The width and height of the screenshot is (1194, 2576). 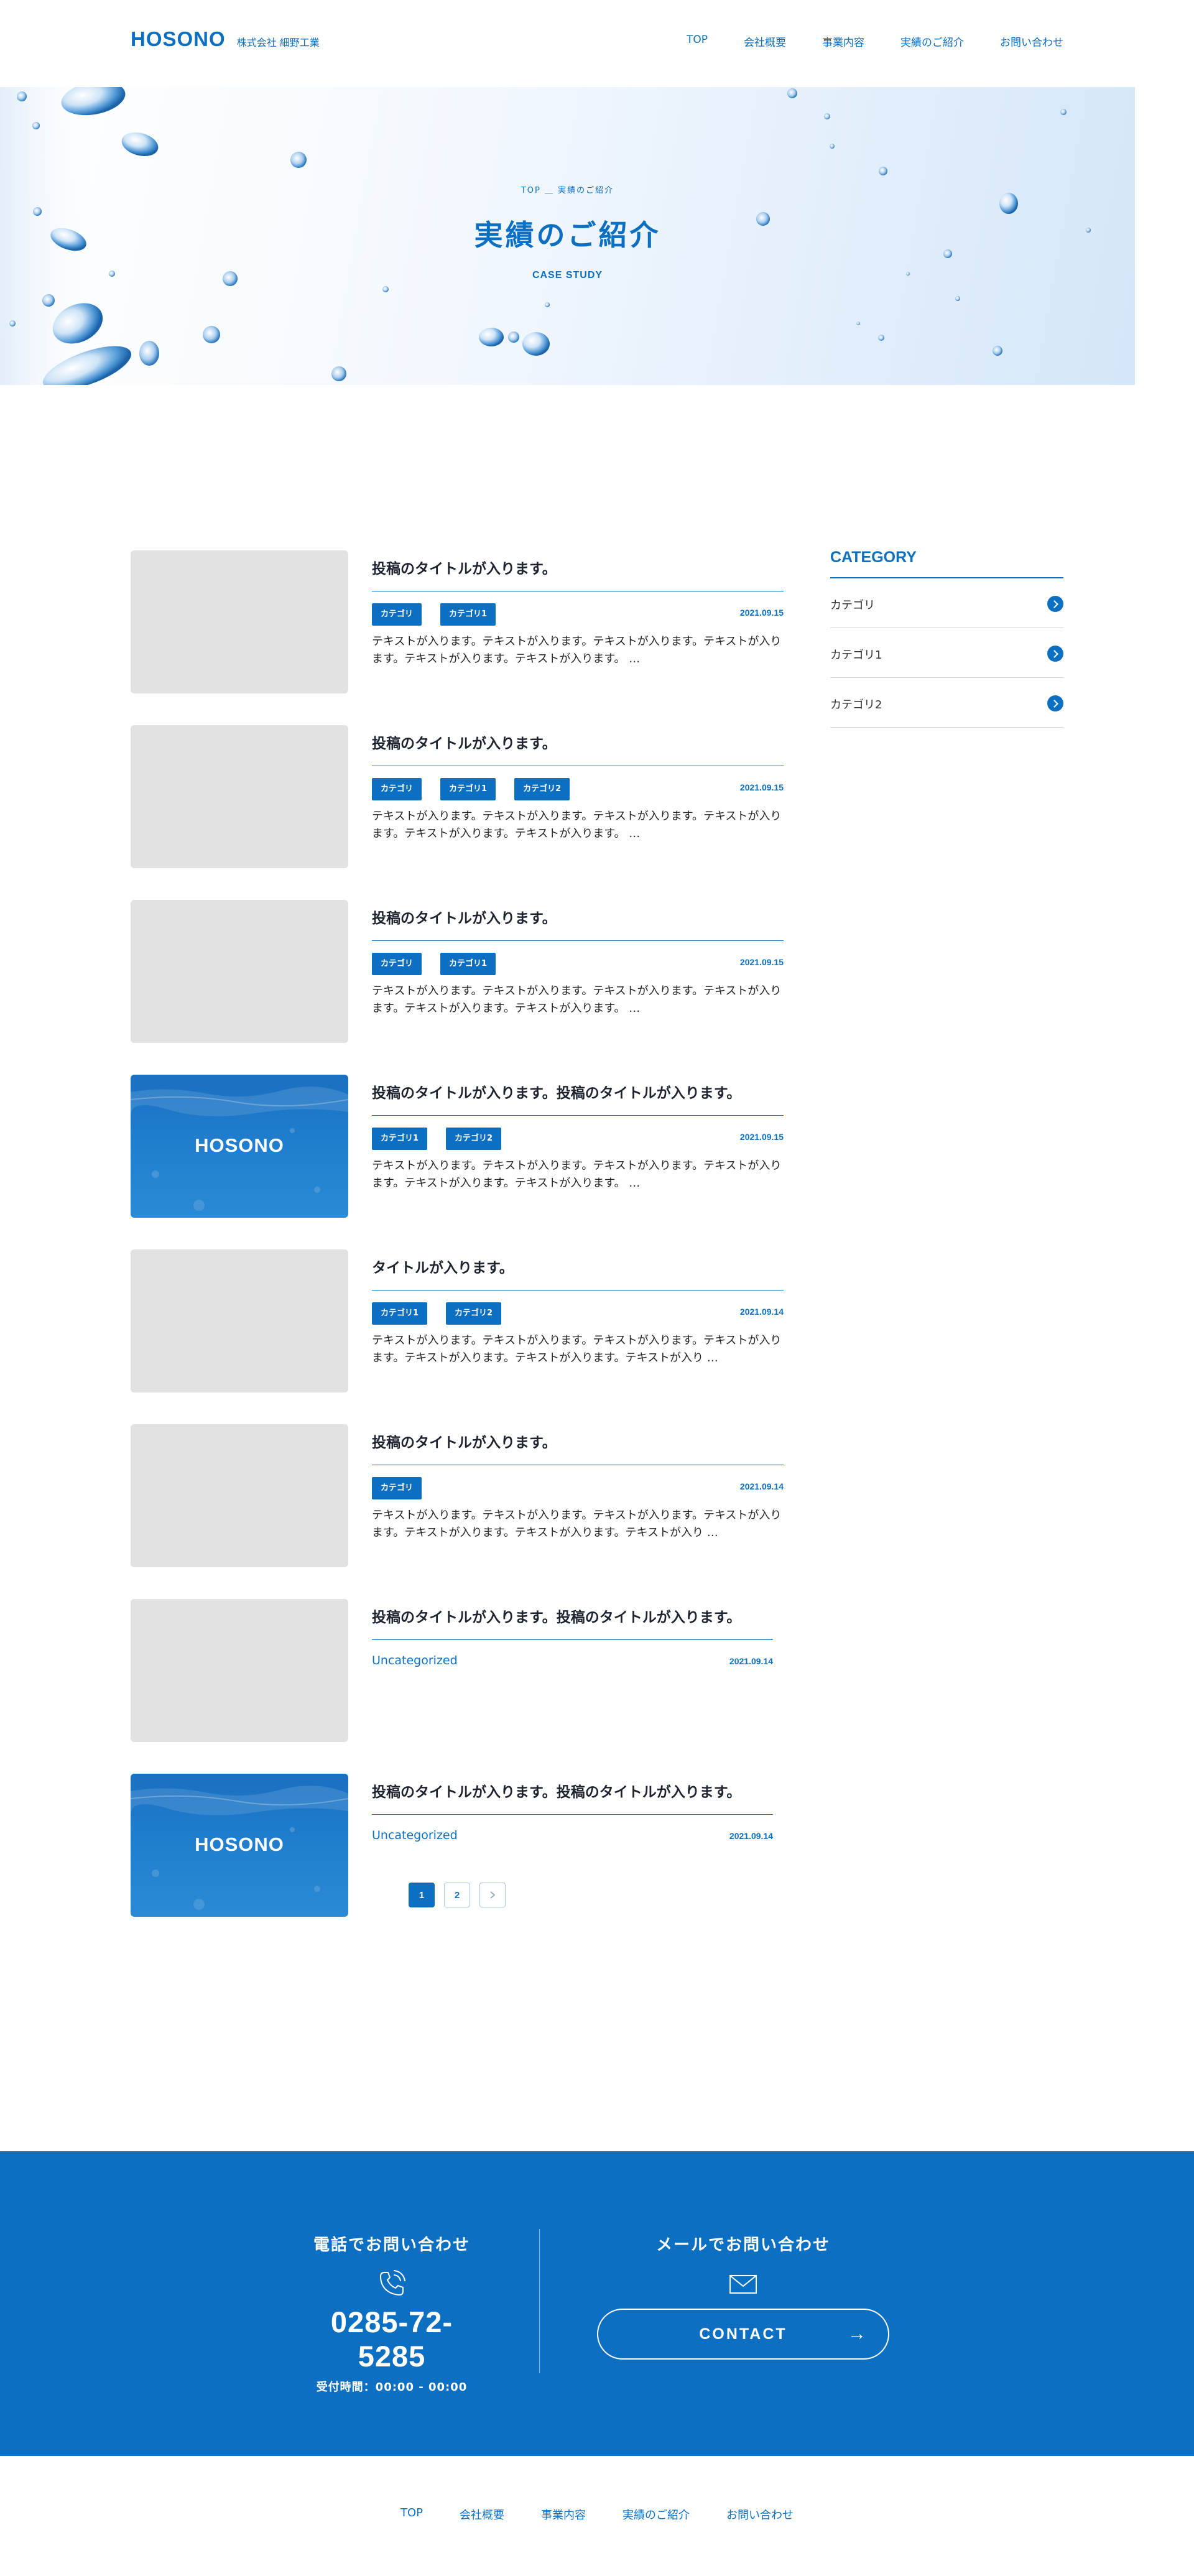 I want to click on nav-business: 事業内容, so click(x=843, y=41).